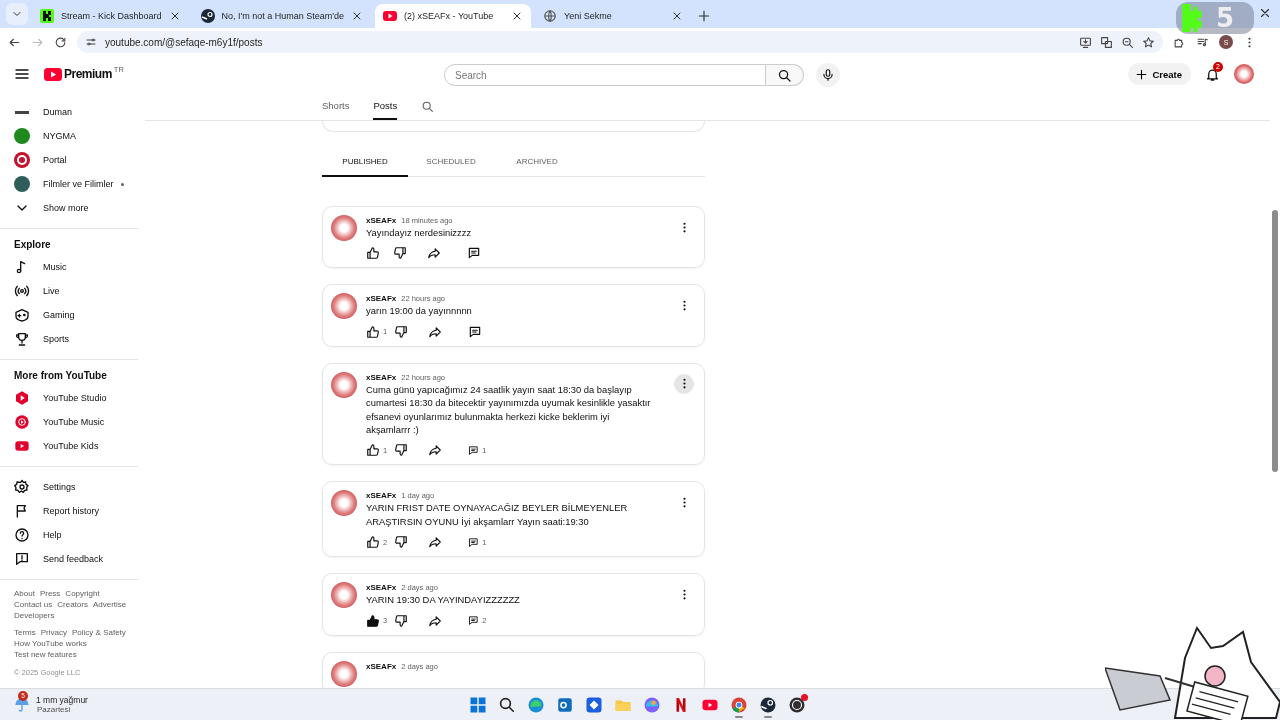 The height and width of the screenshot is (720, 1280). I want to click on sidebar-item: Report history, so click(69, 511).